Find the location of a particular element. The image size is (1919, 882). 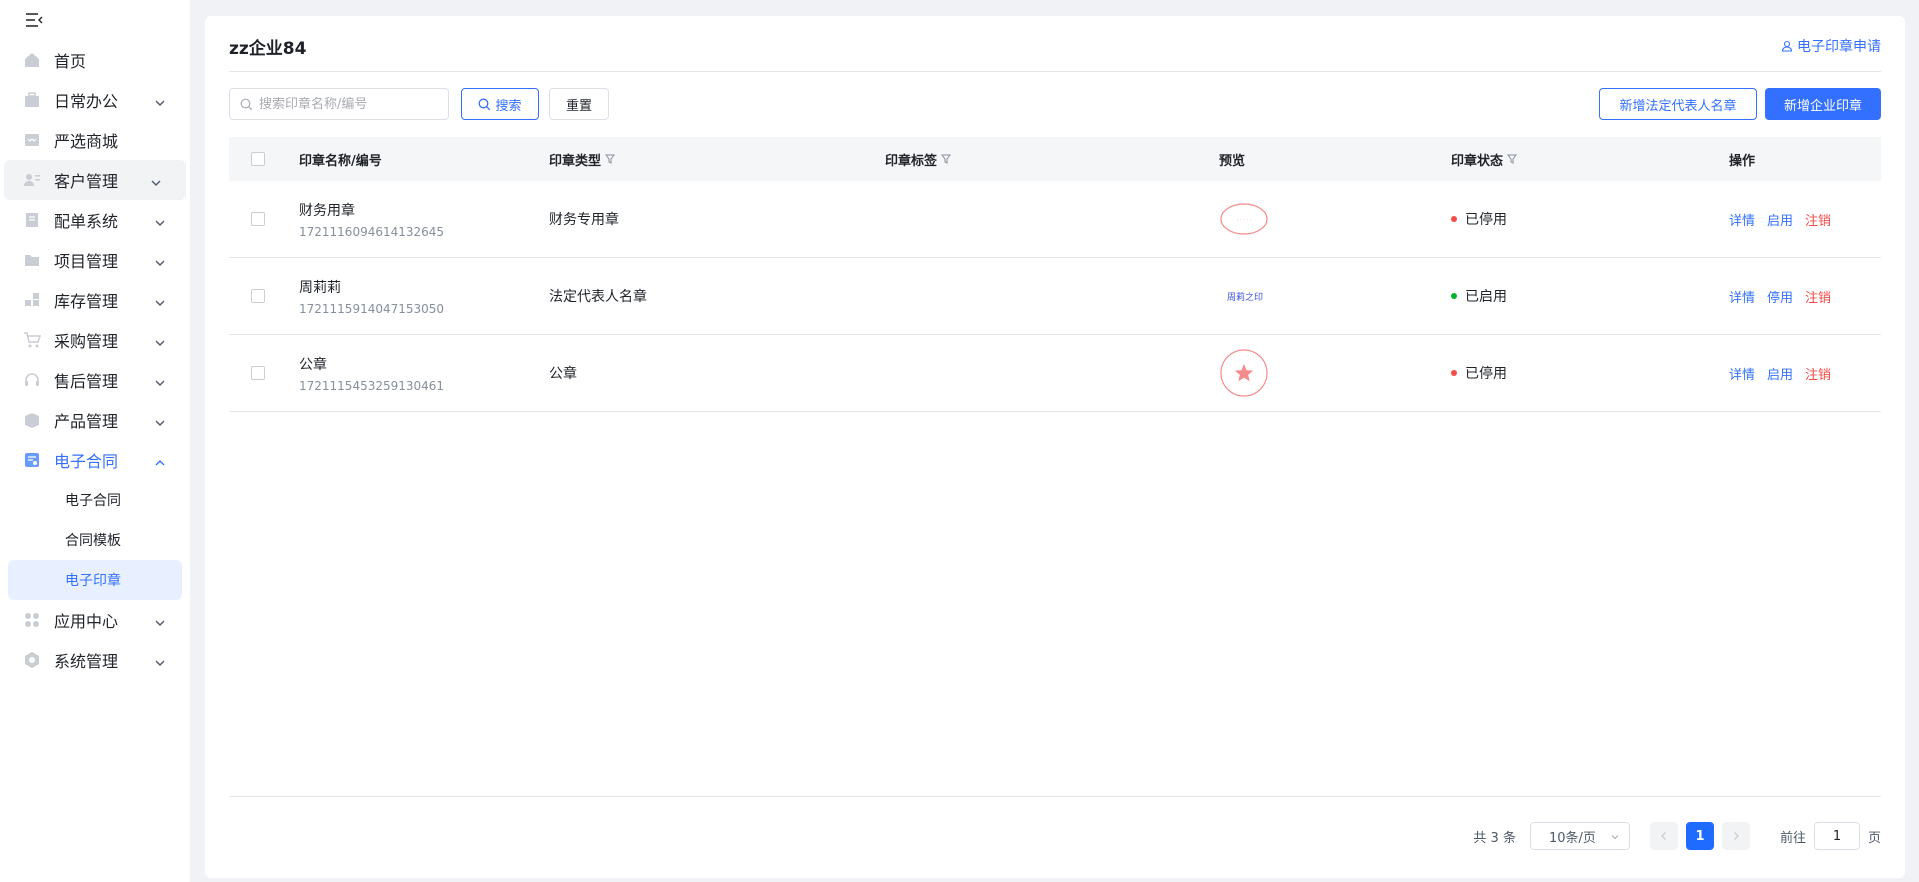

sidebar-item-customer: 客户管理 is located at coordinates (95, 180).